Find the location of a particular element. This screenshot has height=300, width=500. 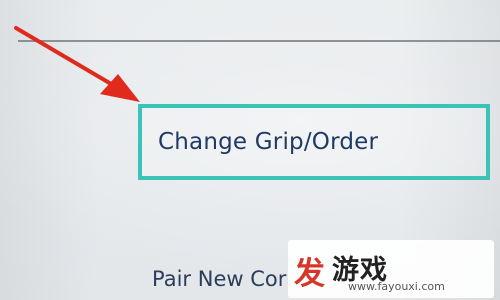

pair-new-controllers-label: Pair New Cor is located at coordinates (219, 279).